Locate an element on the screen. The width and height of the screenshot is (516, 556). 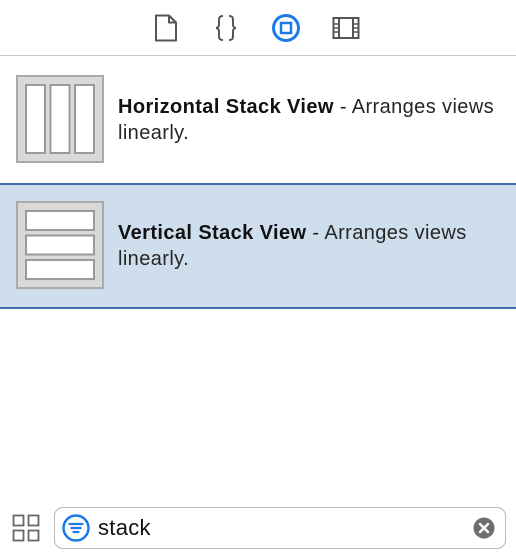
code-braces-icon is located at coordinates (226, 28).